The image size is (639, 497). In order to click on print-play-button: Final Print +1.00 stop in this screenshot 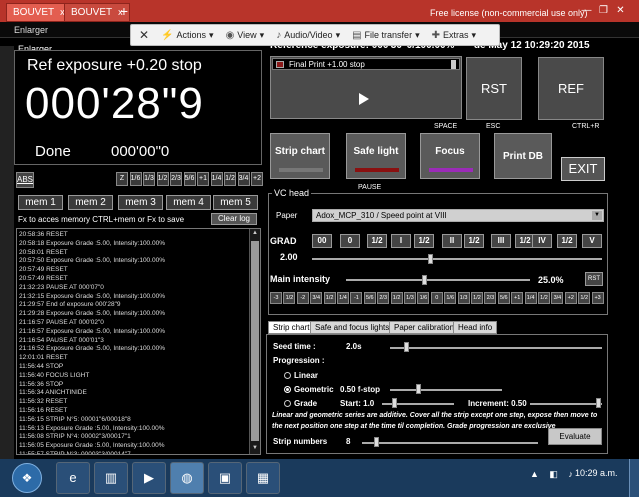, I will do `click(366, 87)`.